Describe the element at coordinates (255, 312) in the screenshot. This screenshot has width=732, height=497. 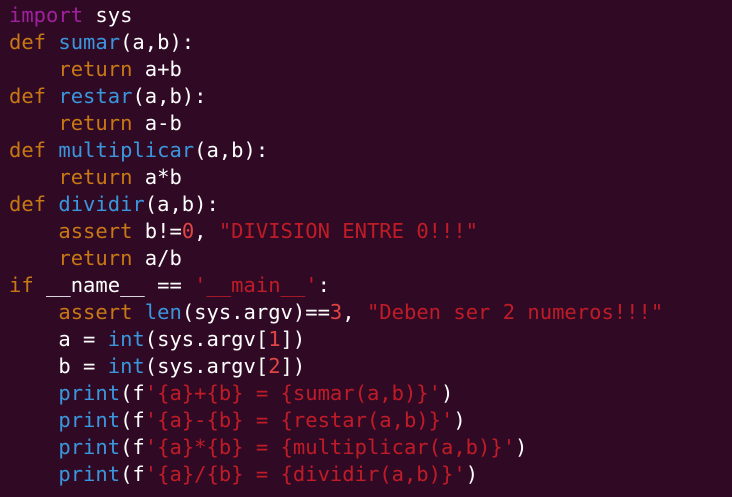
I see `code-token: (sys.argv)==` at that location.